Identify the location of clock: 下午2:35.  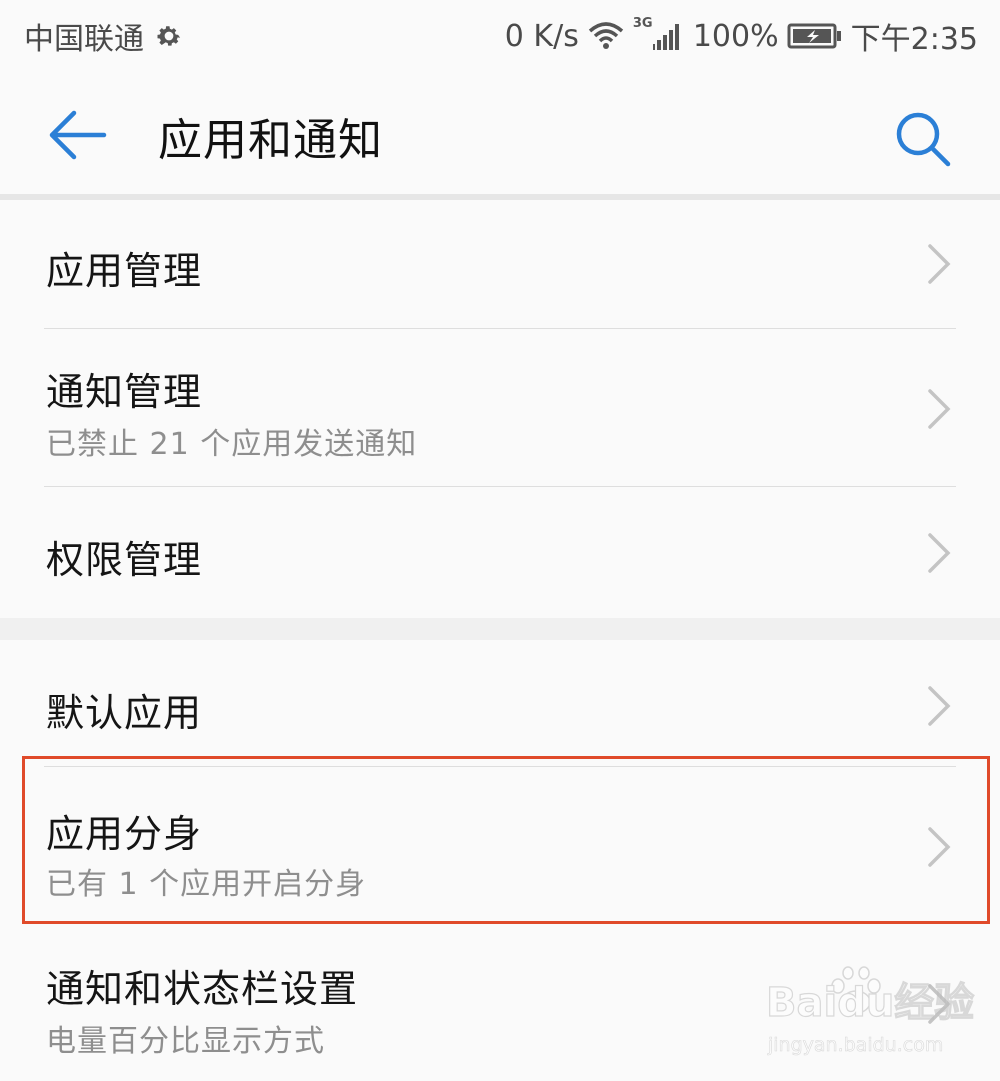
(914, 39).